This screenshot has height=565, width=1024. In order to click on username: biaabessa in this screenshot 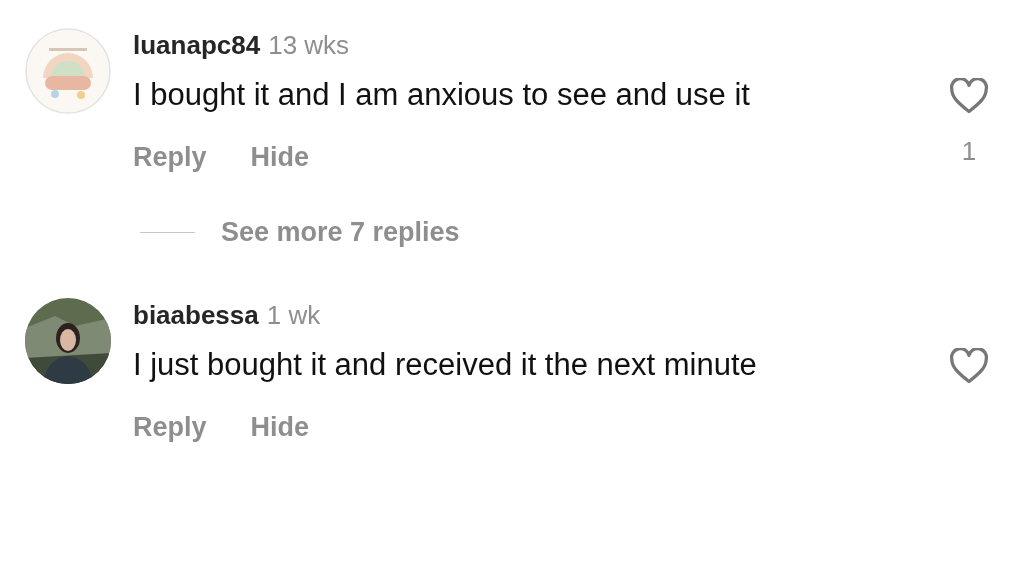, I will do `click(196, 315)`.